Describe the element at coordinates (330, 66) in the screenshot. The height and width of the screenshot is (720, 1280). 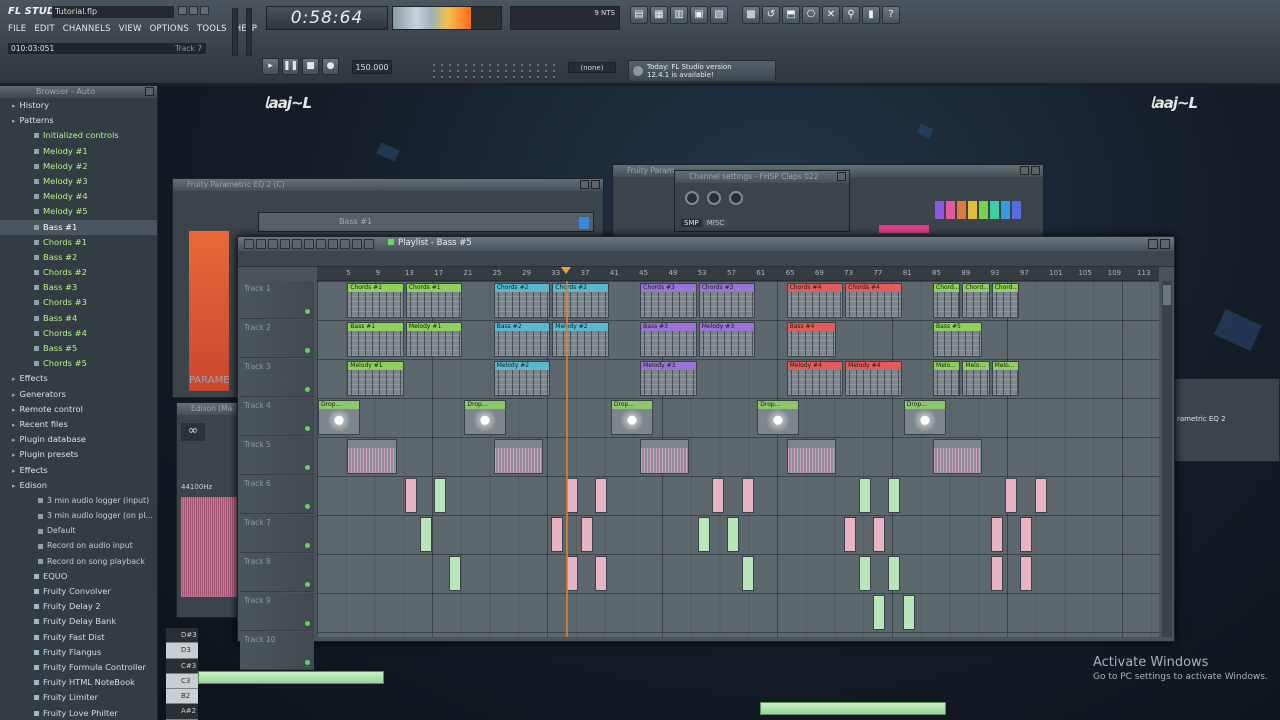
I see `record-button: ●` at that location.